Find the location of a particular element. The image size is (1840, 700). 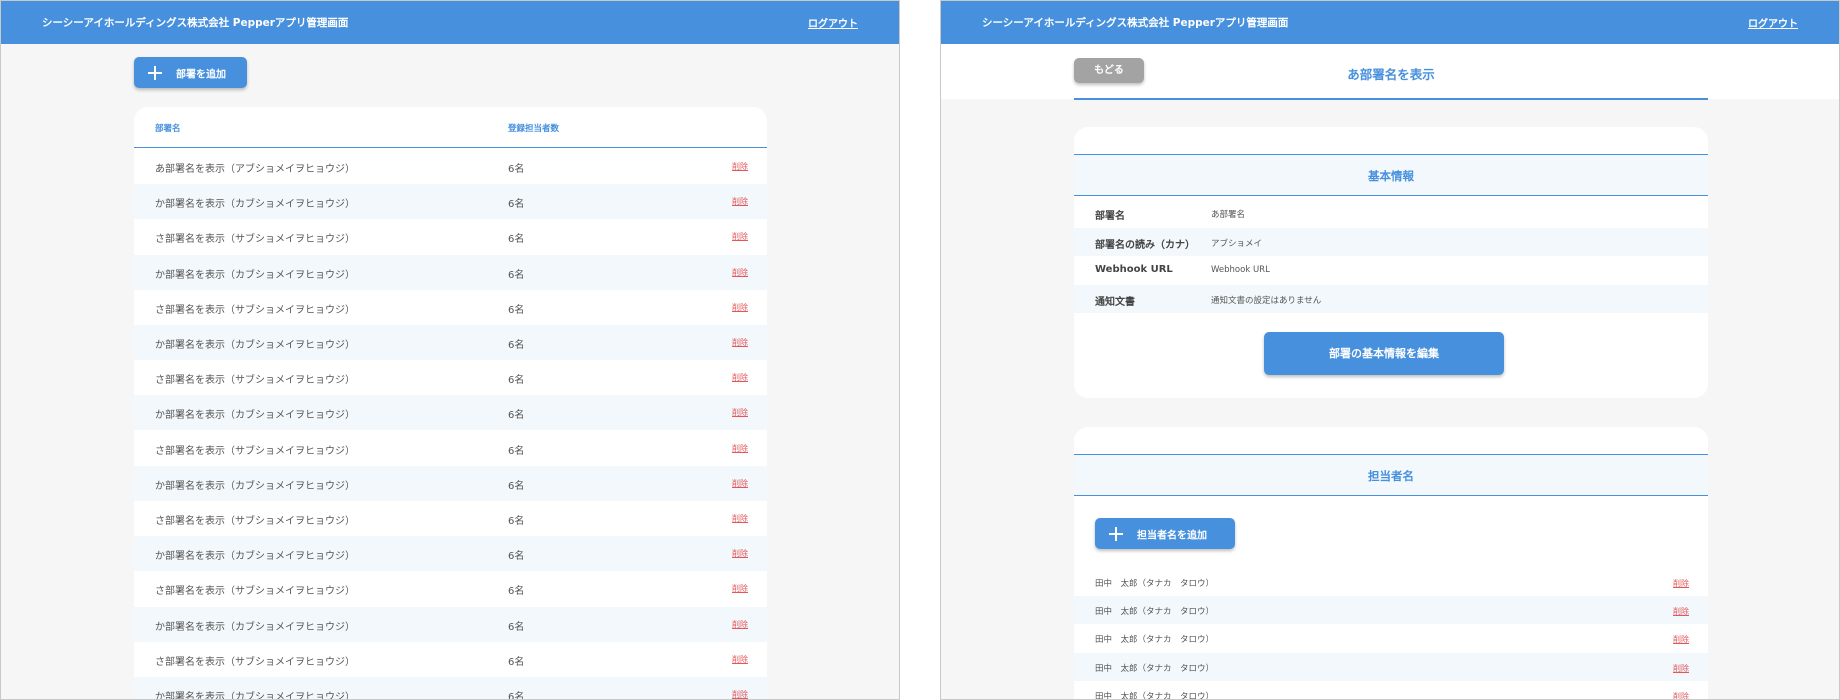

add-department-button: 部署を追加 is located at coordinates (190, 72).